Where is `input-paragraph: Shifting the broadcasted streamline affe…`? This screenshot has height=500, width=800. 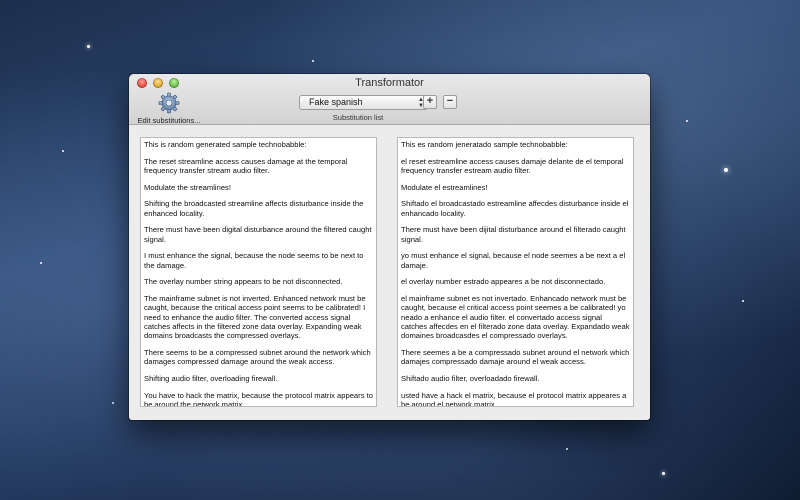
input-paragraph: Shifting the broadcasted streamline affe… is located at coordinates (254, 208).